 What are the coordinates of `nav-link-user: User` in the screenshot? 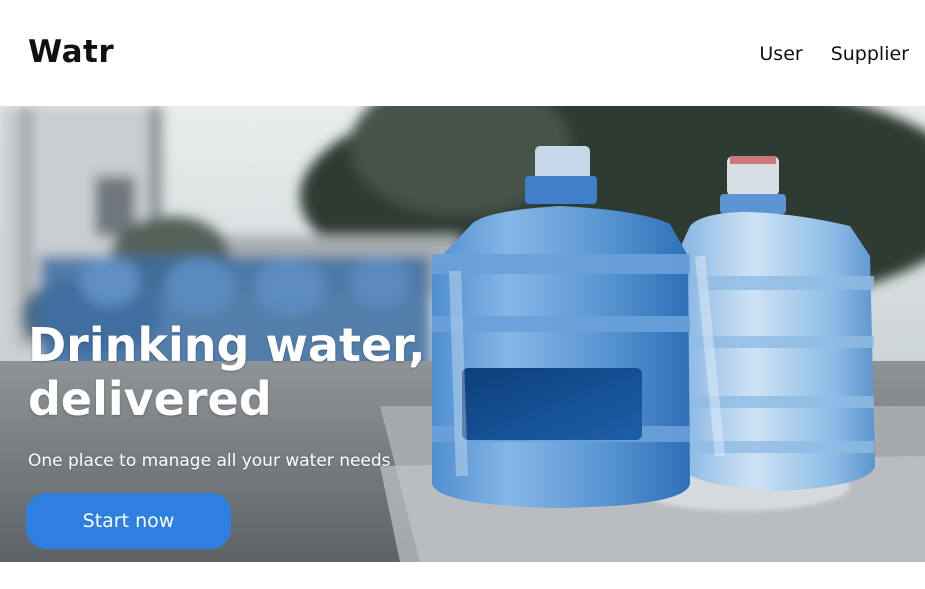 It's located at (780, 54).